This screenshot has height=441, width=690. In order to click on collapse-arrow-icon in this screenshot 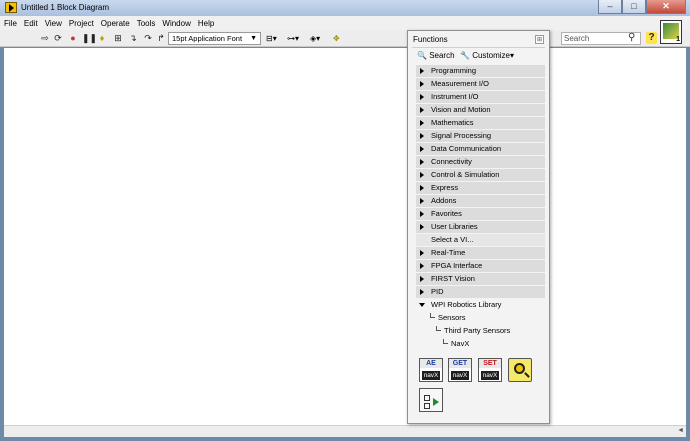, I will do `click(422, 305)`.